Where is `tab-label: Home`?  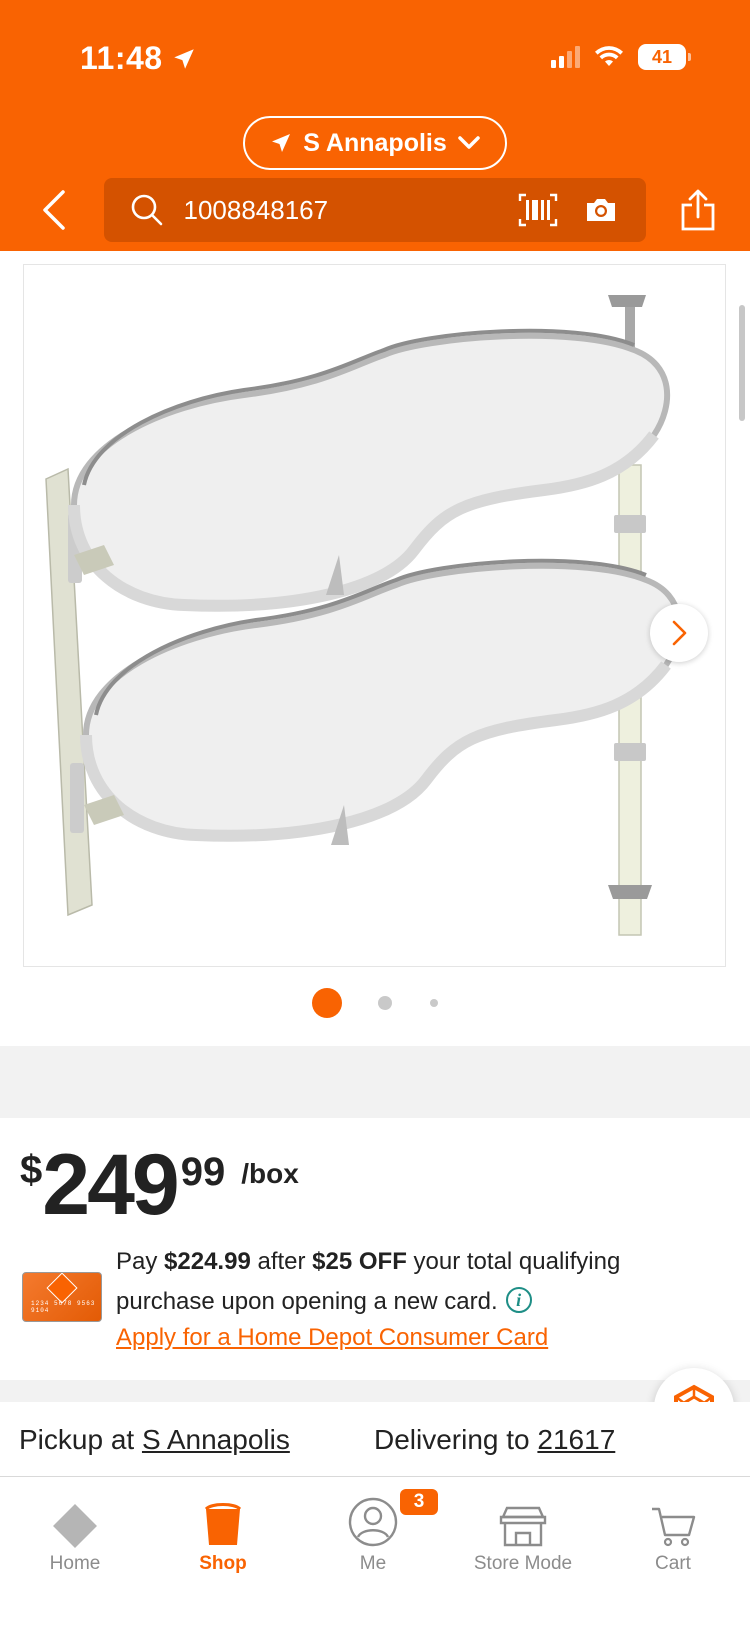 tab-label: Home is located at coordinates (75, 1563).